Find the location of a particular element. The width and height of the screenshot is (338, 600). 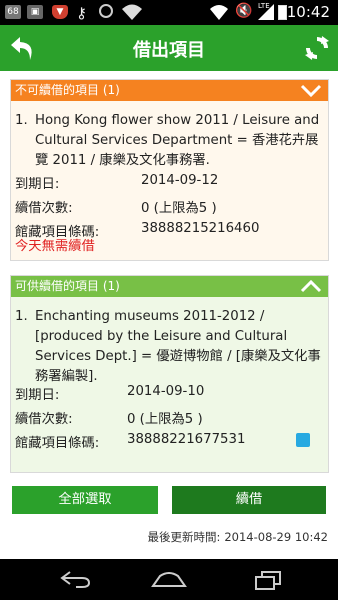

key-icon: ⚷ is located at coordinates (81, 13).